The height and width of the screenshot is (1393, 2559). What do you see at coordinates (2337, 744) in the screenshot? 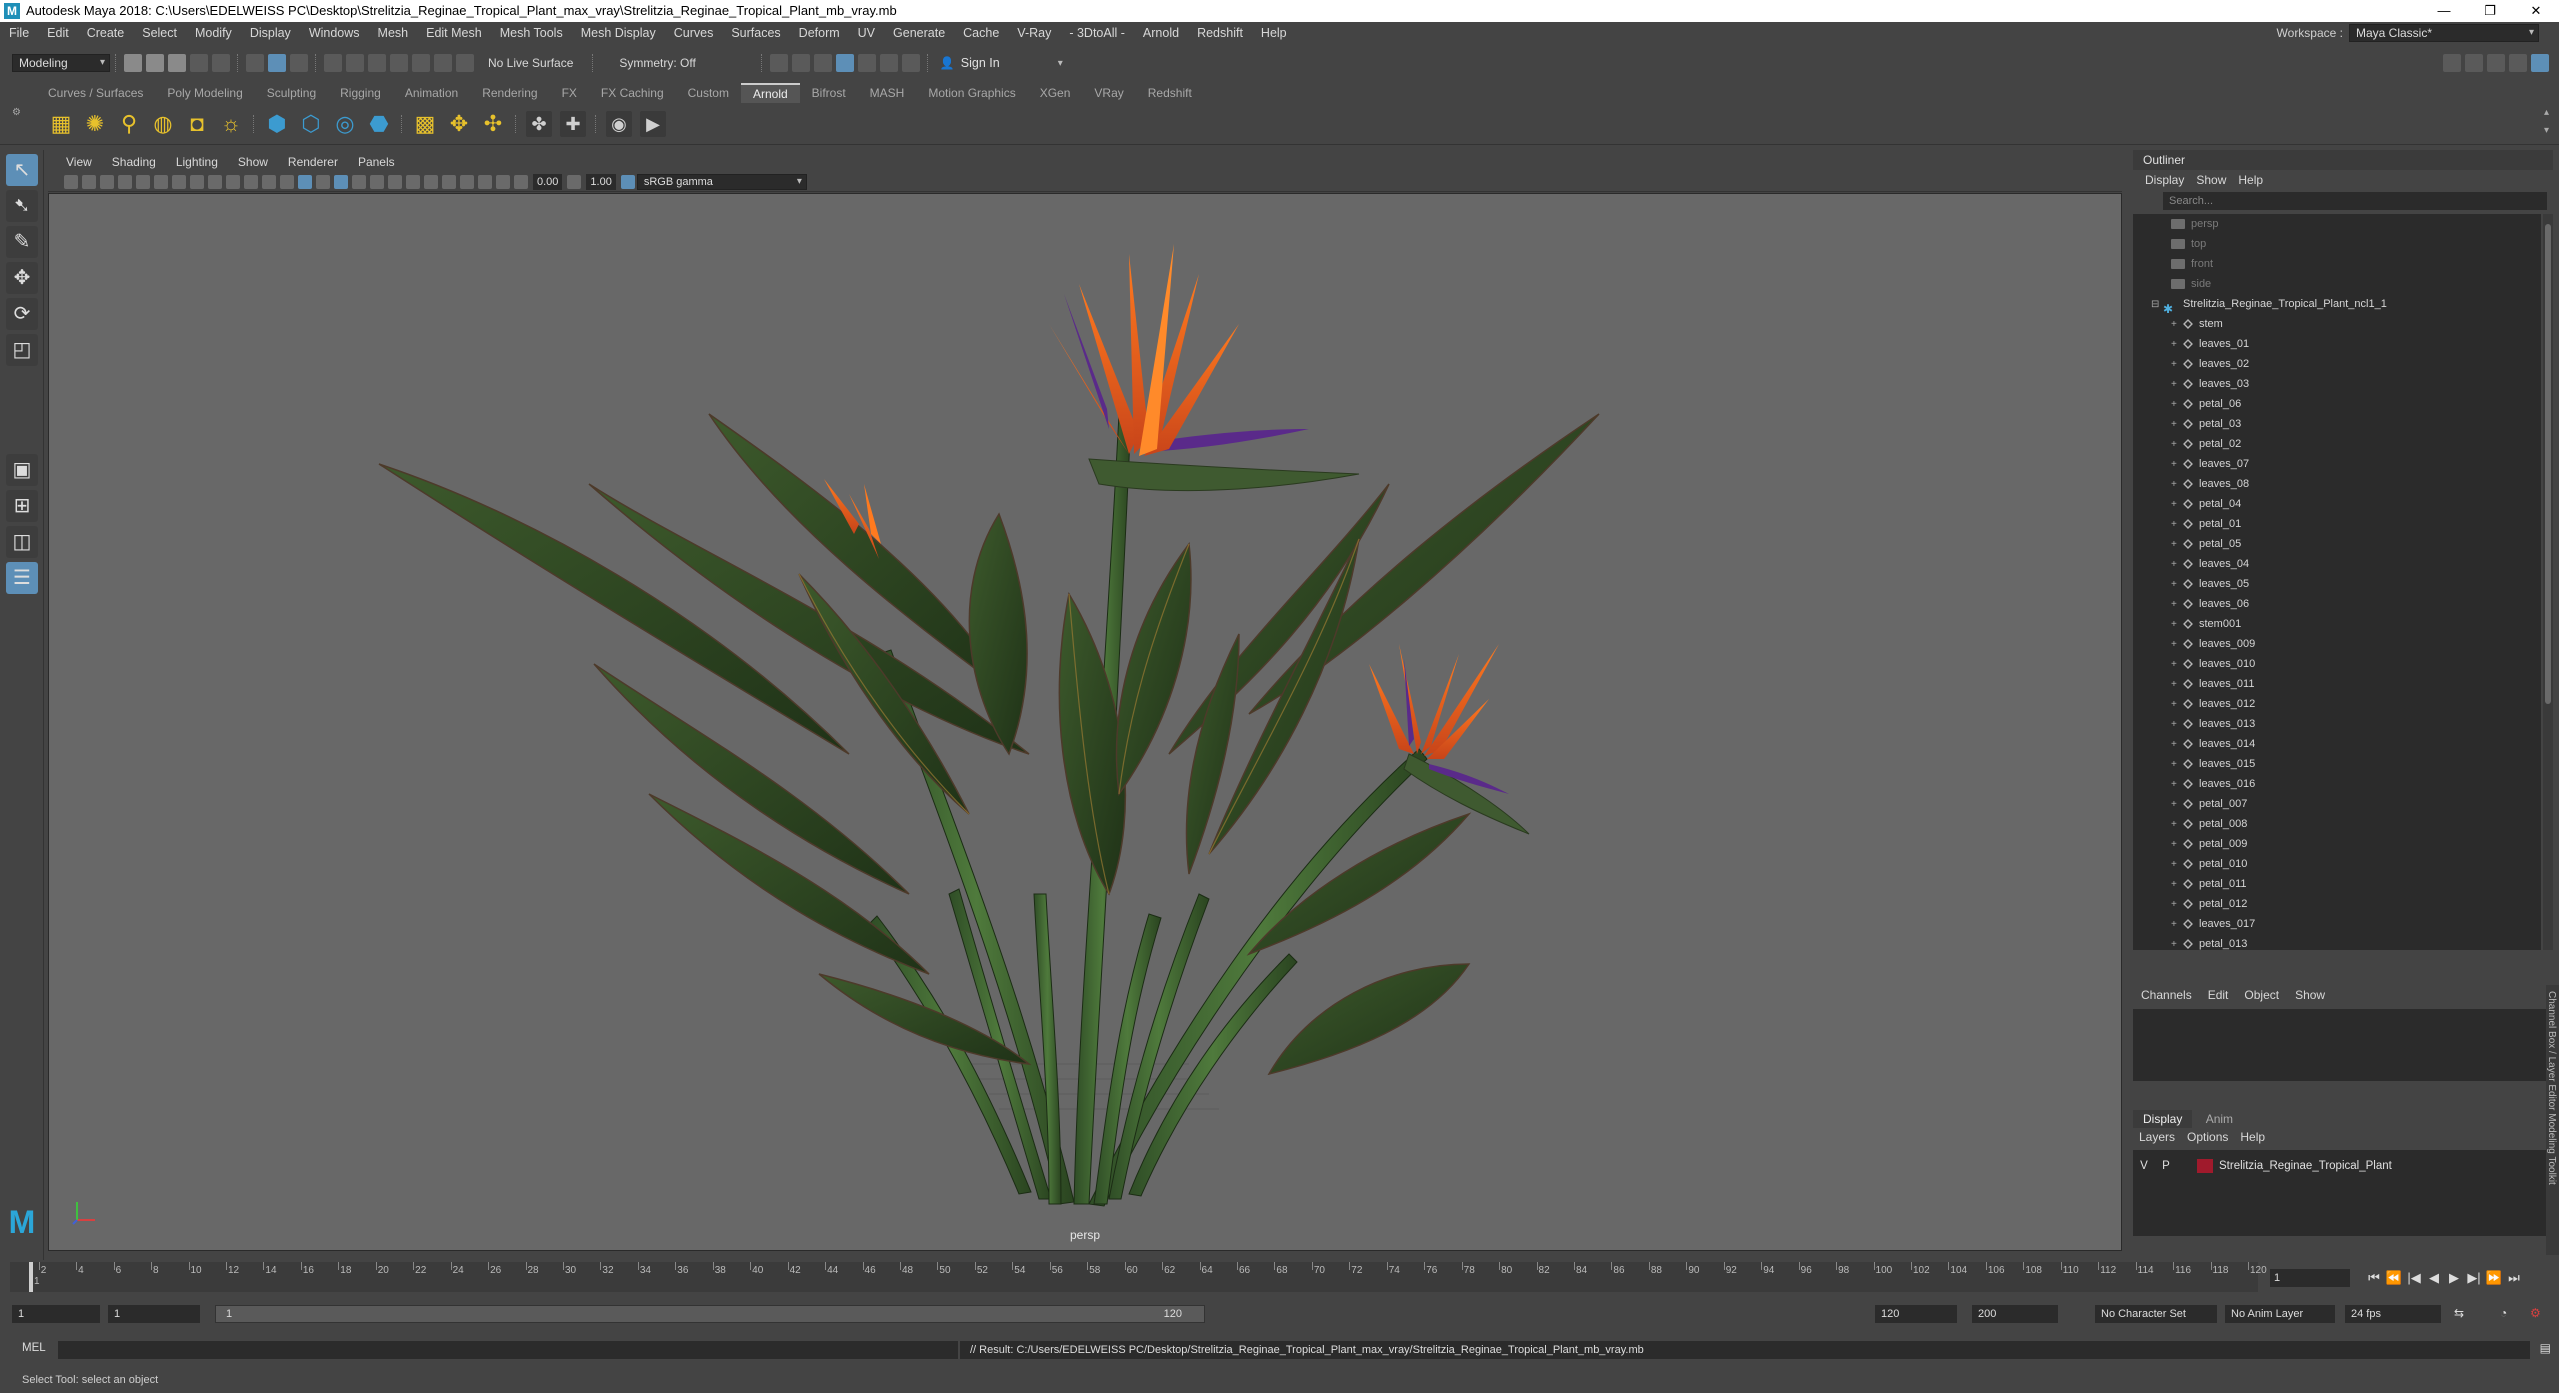
I see `outliner-item-mesh: + leaves_014` at bounding box center [2337, 744].